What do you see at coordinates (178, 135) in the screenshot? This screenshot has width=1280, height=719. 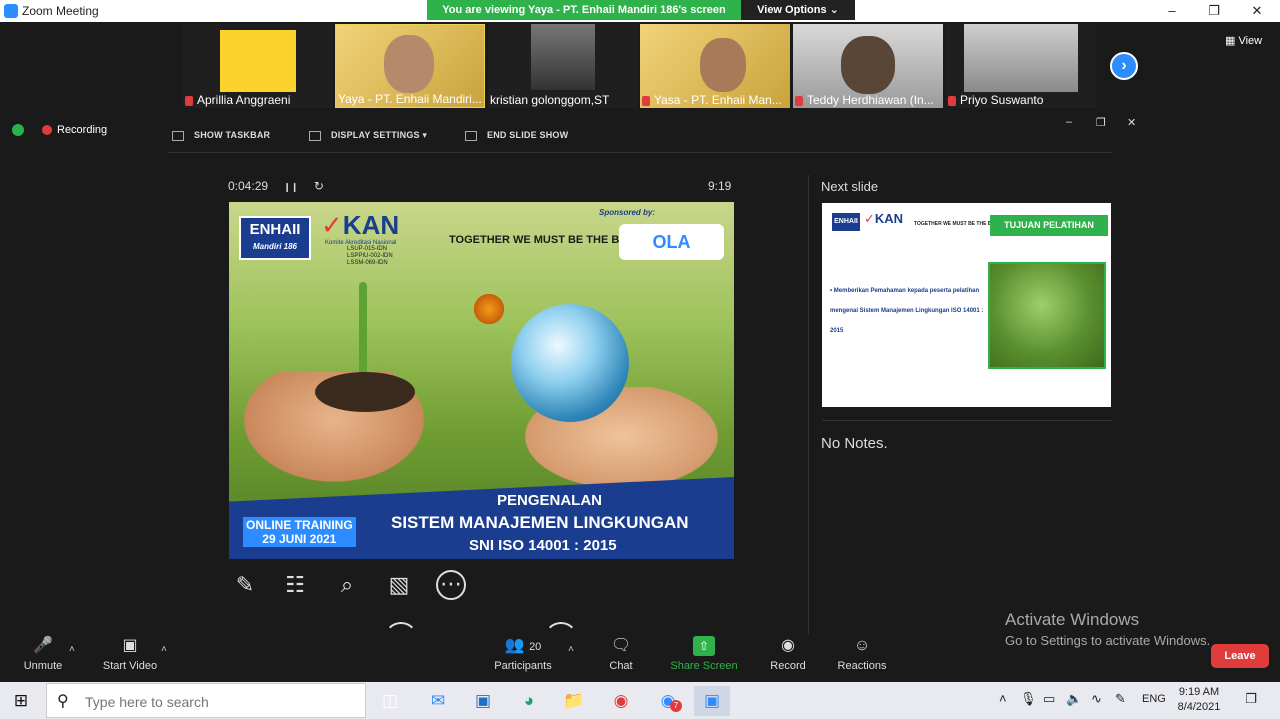 I see `taskbar-icon` at bounding box center [178, 135].